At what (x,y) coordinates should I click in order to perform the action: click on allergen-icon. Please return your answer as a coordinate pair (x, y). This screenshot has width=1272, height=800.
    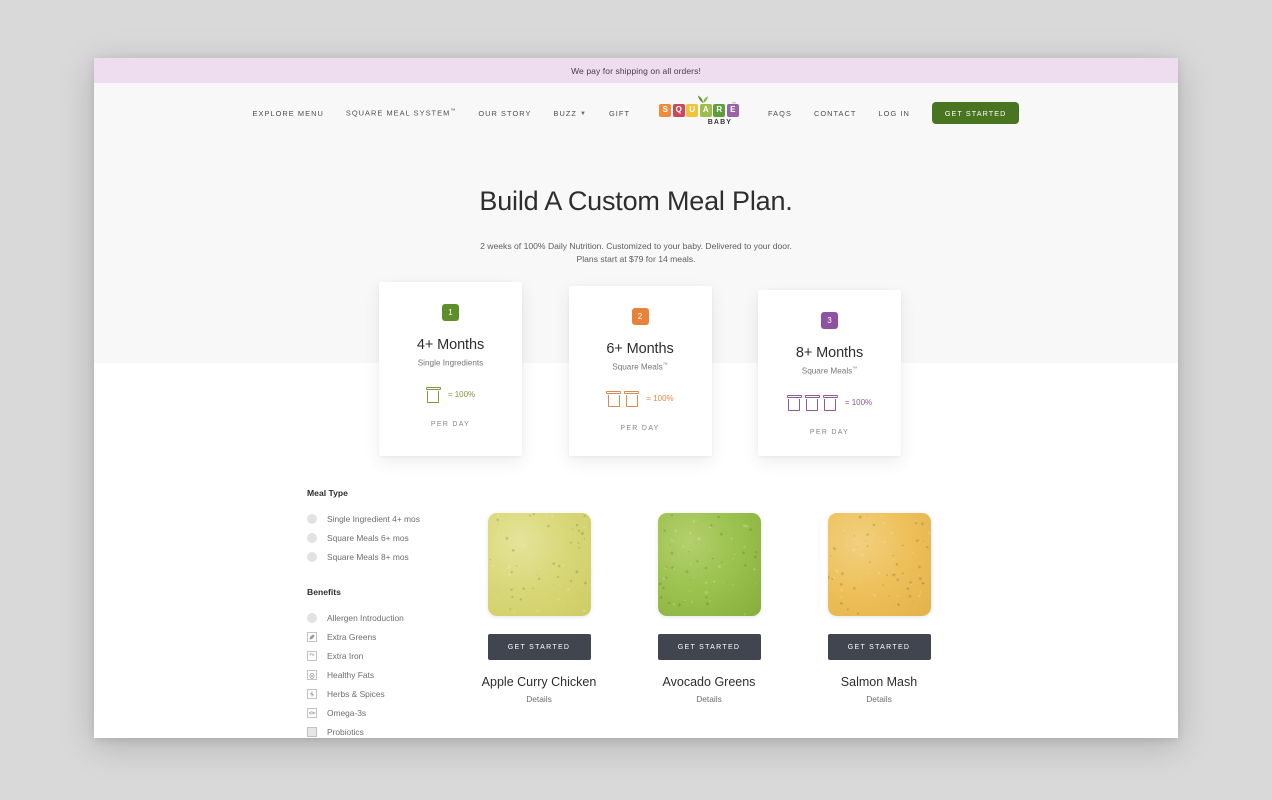
    Looking at the image, I should click on (312, 617).